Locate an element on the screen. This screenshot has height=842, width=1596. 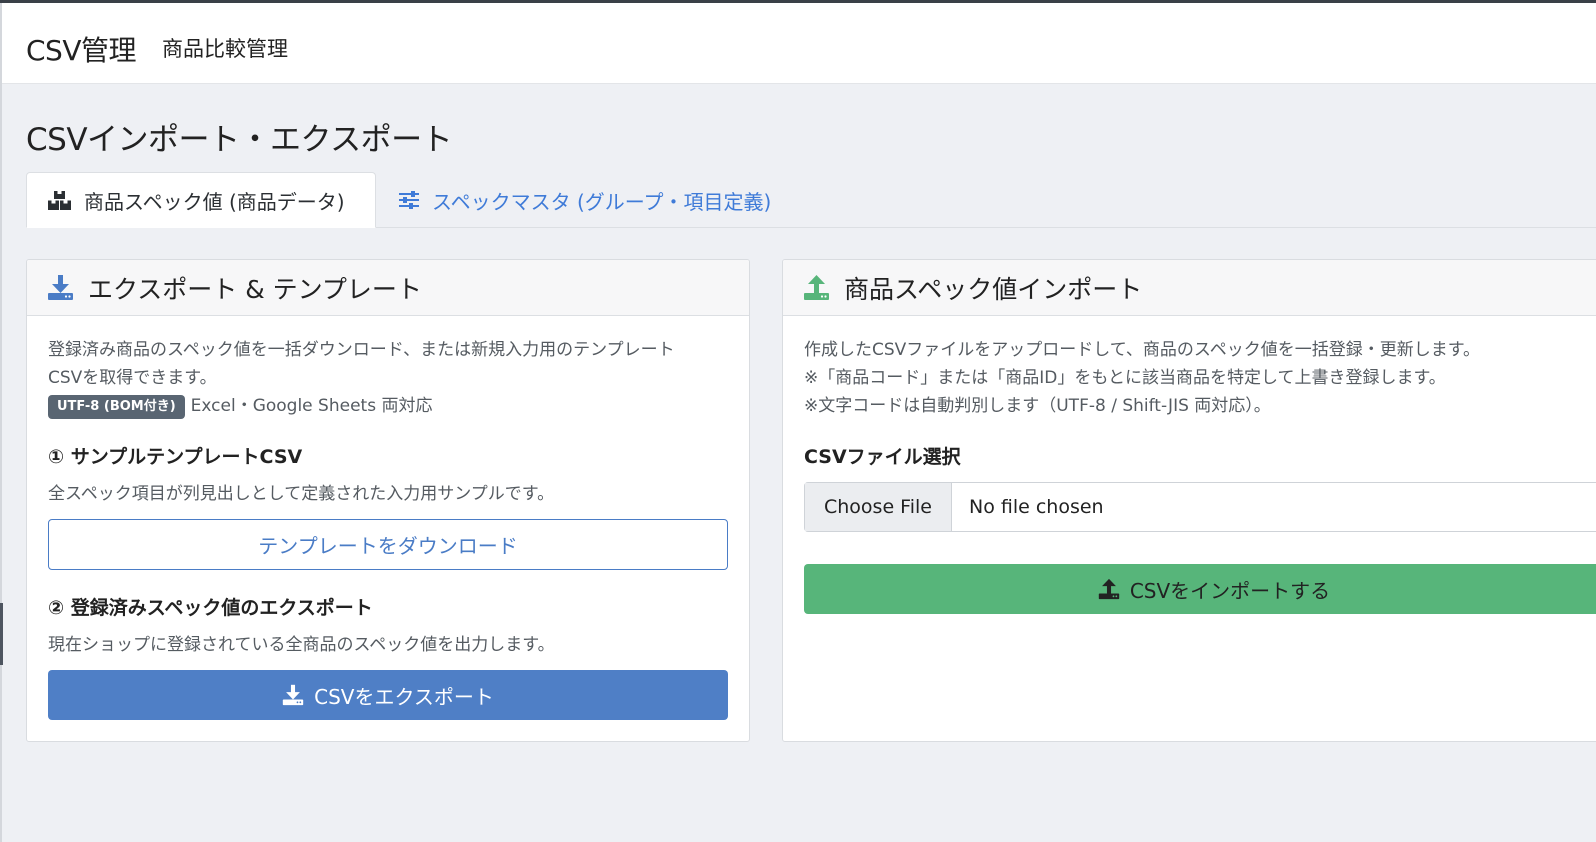
import-description-line3: ※文字コードは自動判別します（UTF-8 / Shift-JIS 両対応）。 is located at coordinates (1037, 406).